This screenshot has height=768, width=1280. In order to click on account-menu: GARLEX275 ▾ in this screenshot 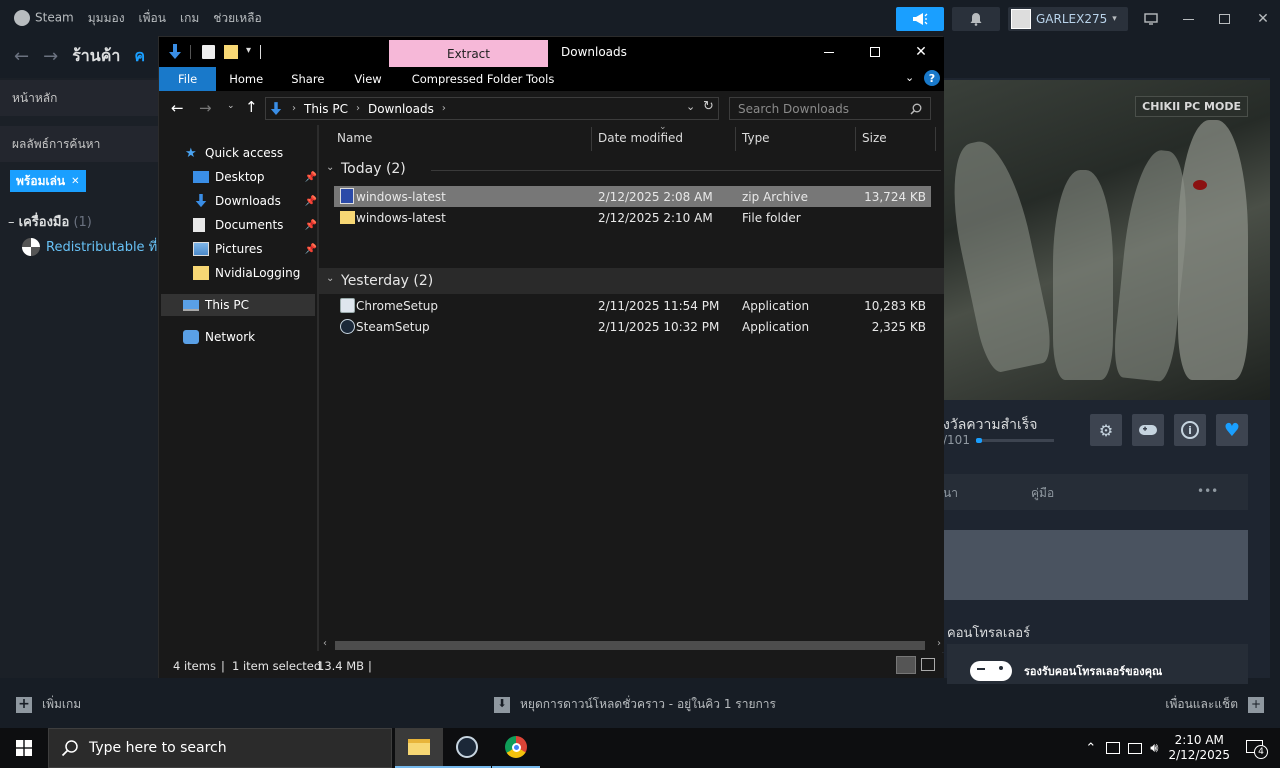, I will do `click(1068, 19)`.